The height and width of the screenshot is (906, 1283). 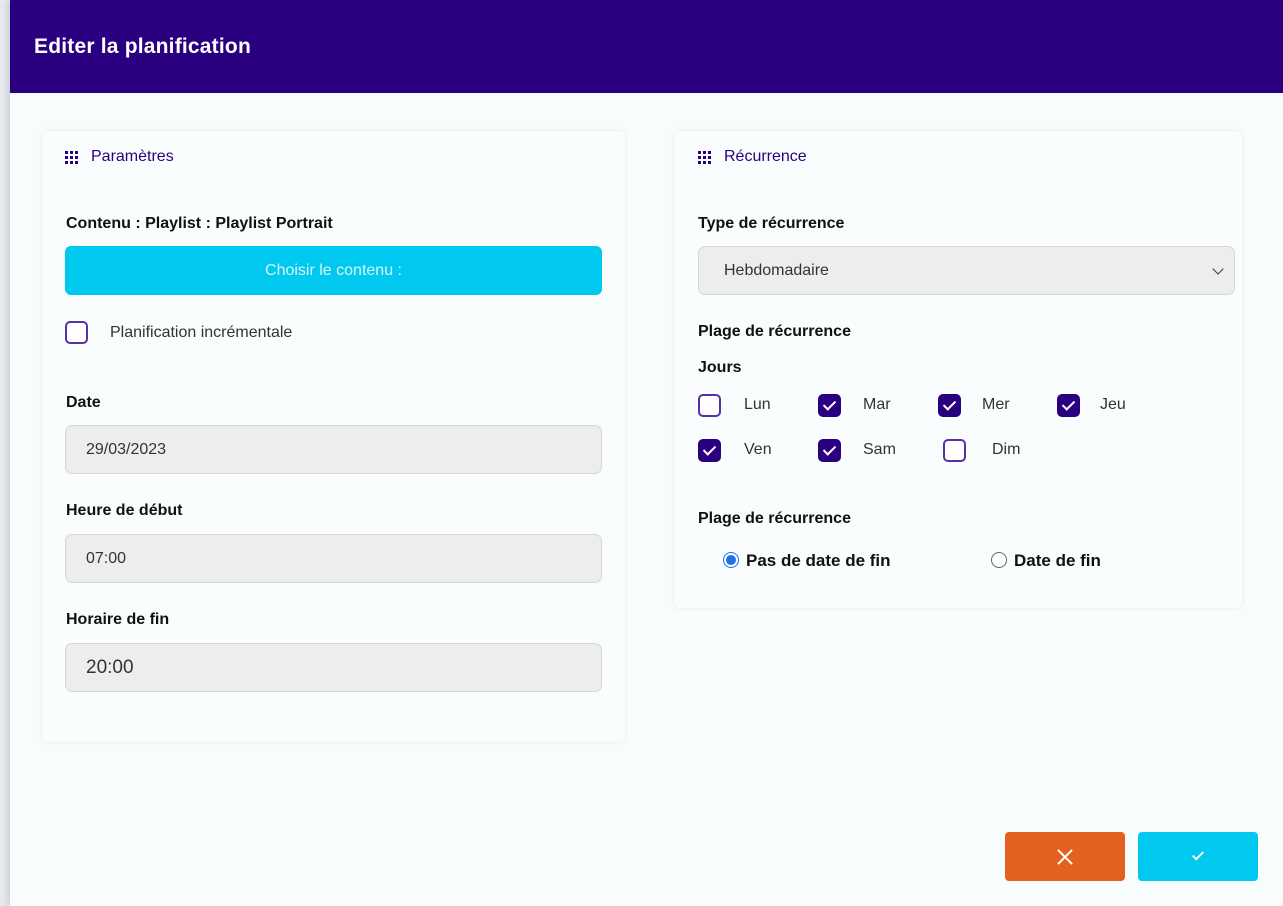 I want to click on end-date-label: Date de fin, so click(x=1057, y=560).